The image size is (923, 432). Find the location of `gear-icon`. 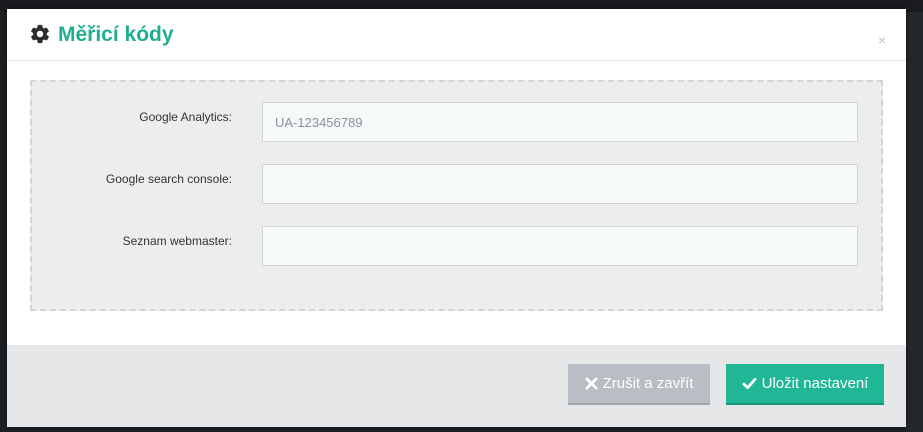

gear-icon is located at coordinates (40, 34).